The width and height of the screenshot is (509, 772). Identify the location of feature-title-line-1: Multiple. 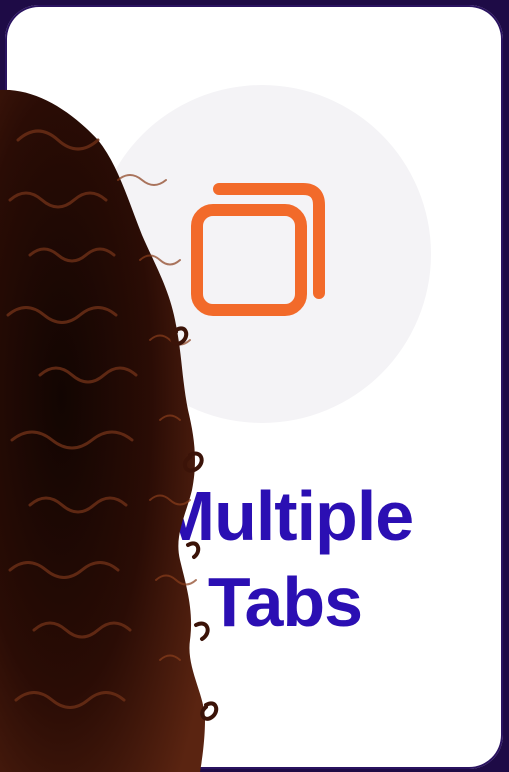
(285, 516).